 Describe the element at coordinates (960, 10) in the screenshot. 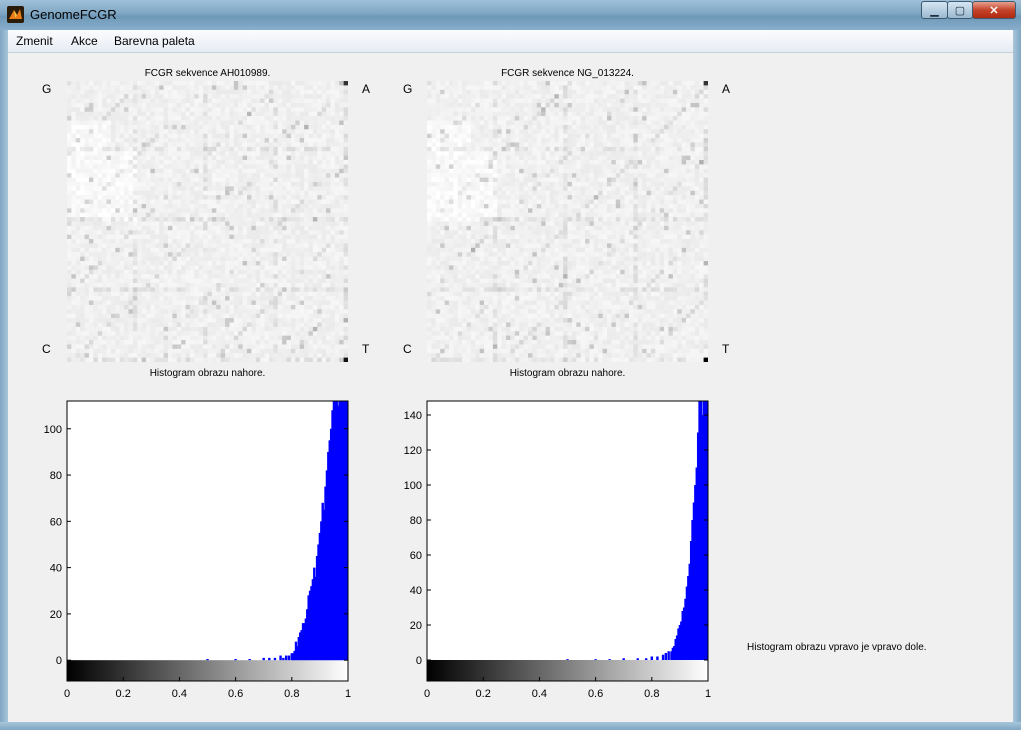

I see `maximize-button: ▢` at that location.